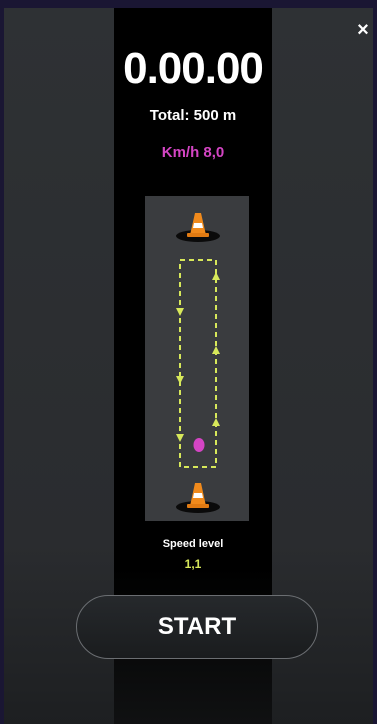 This screenshot has width=377, height=724. Describe the element at coordinates (193, 564) in the screenshot. I see `speed-level-value: 1,1` at that location.